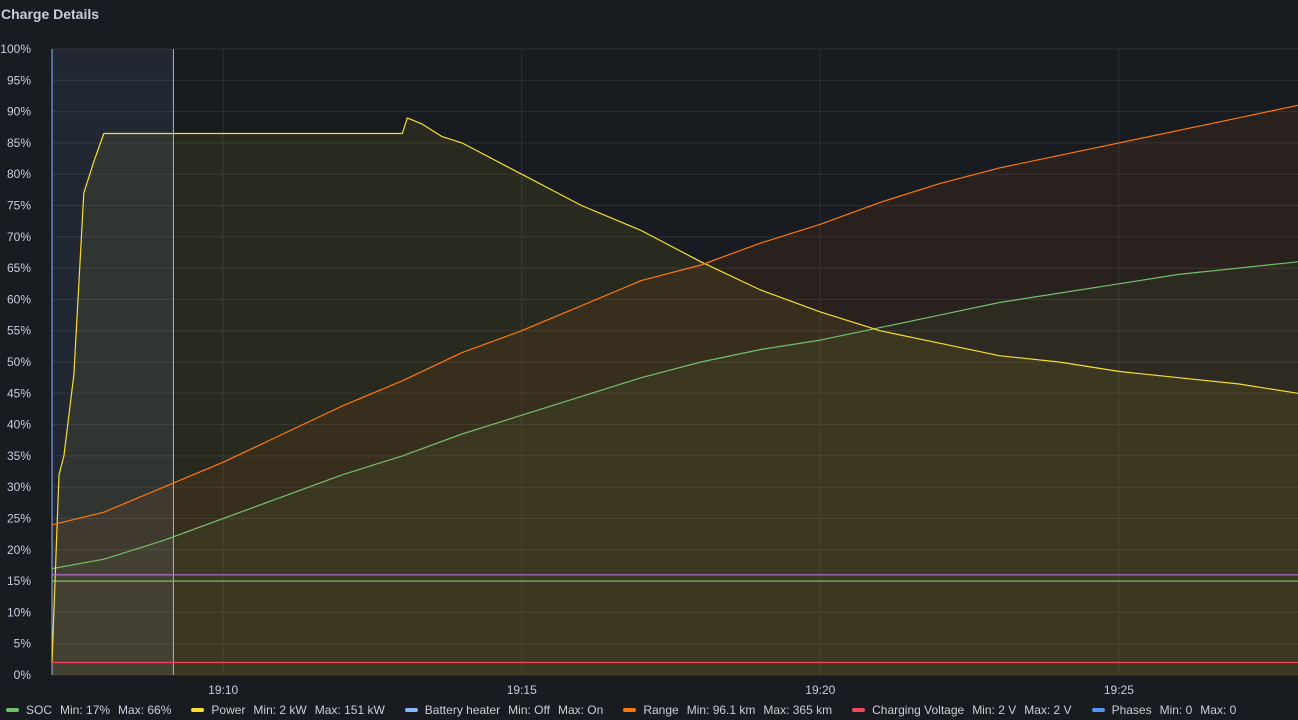 The width and height of the screenshot is (1298, 720). Describe the element at coordinates (349, 710) in the screenshot. I see `legend-max: Max: 151 kW` at that location.